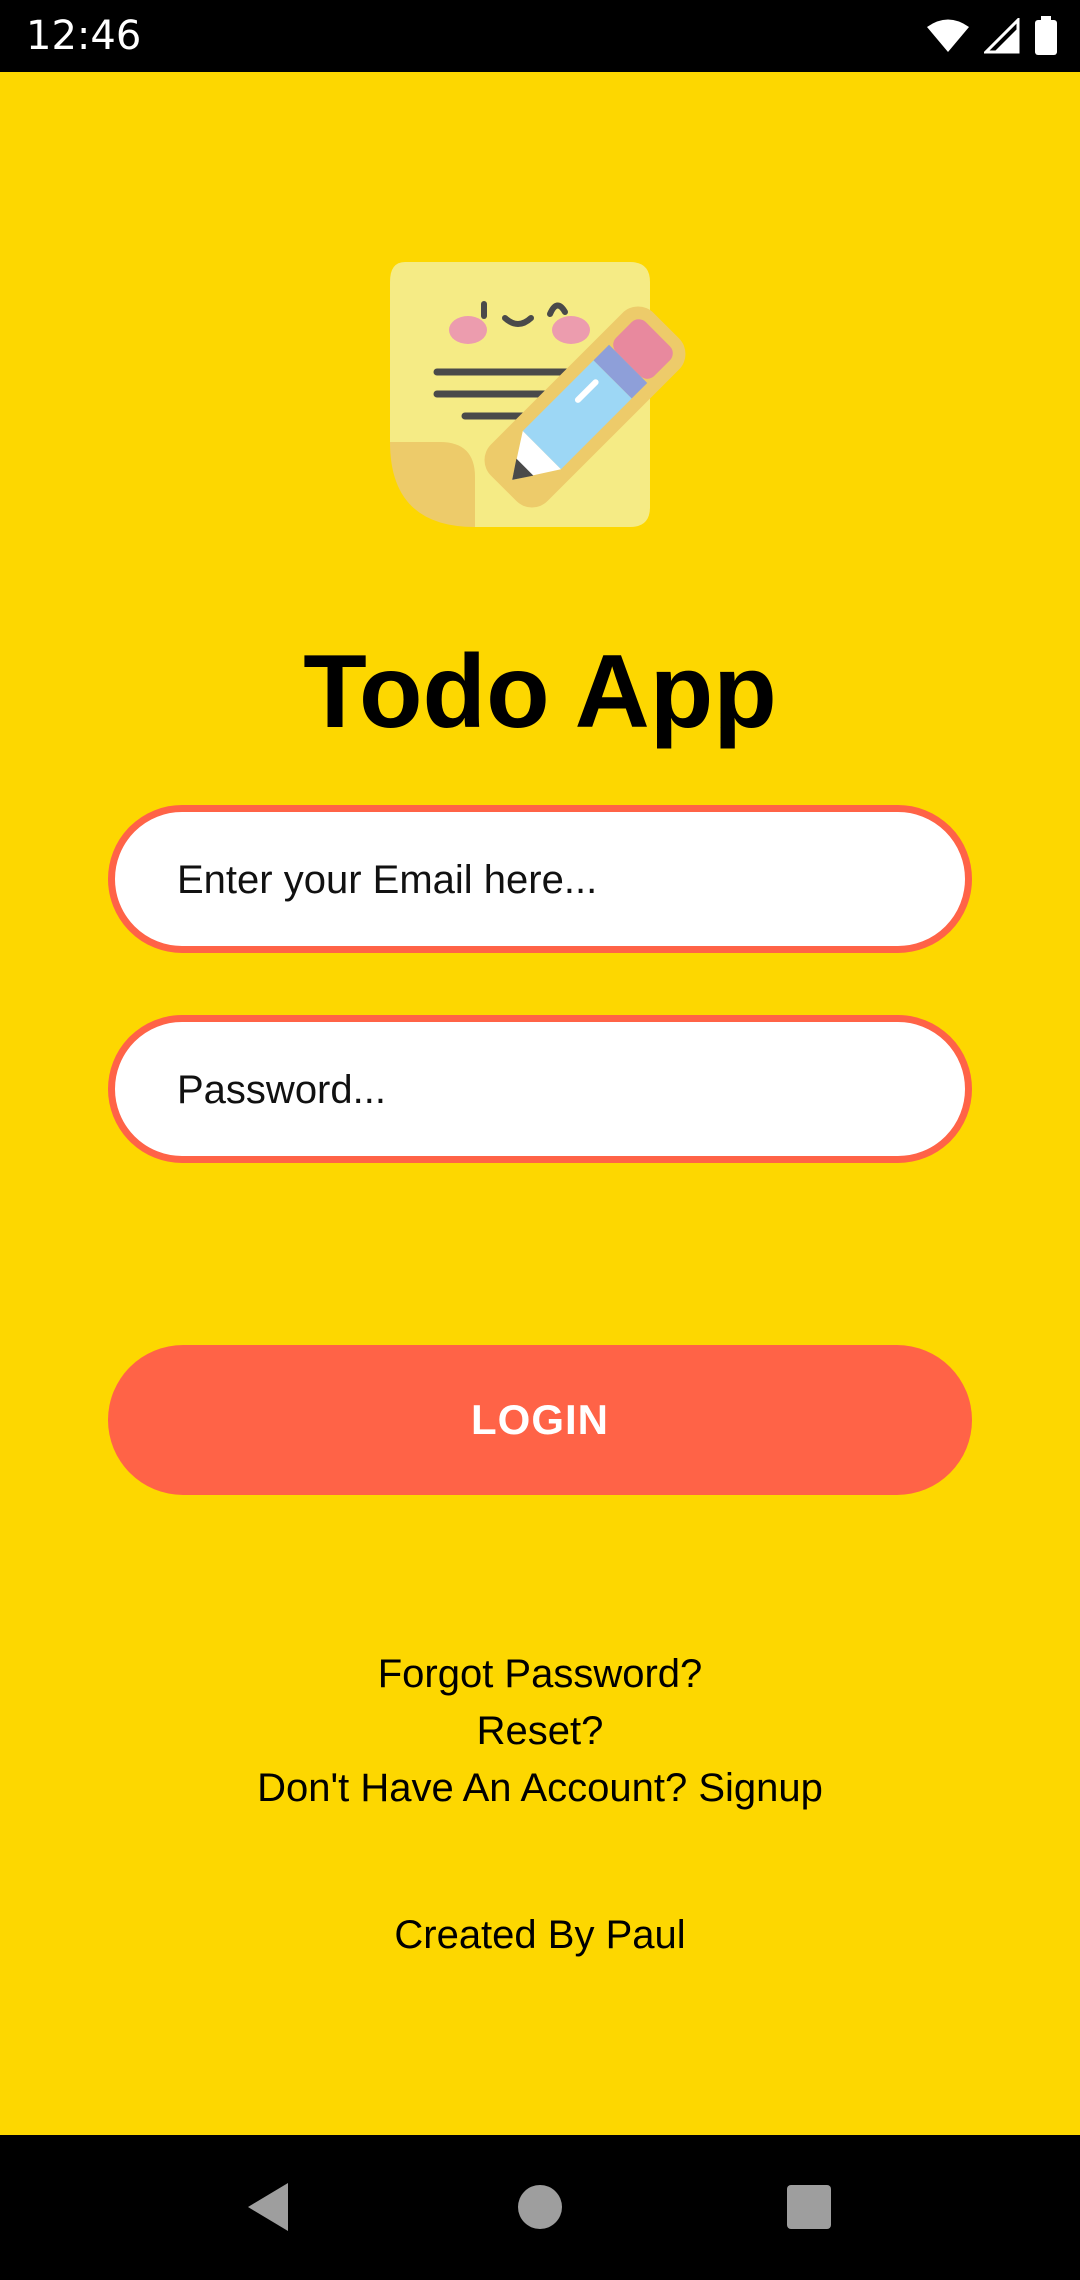  I want to click on recents-icon, so click(809, 2207).